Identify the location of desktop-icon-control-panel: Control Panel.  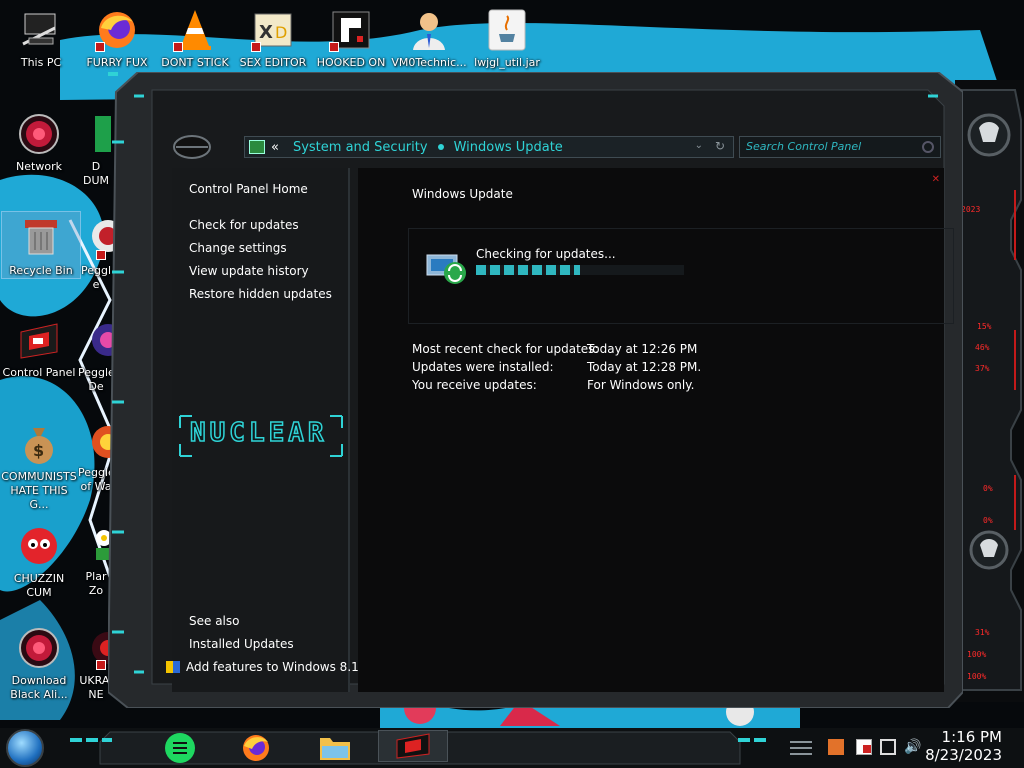
(39, 349).